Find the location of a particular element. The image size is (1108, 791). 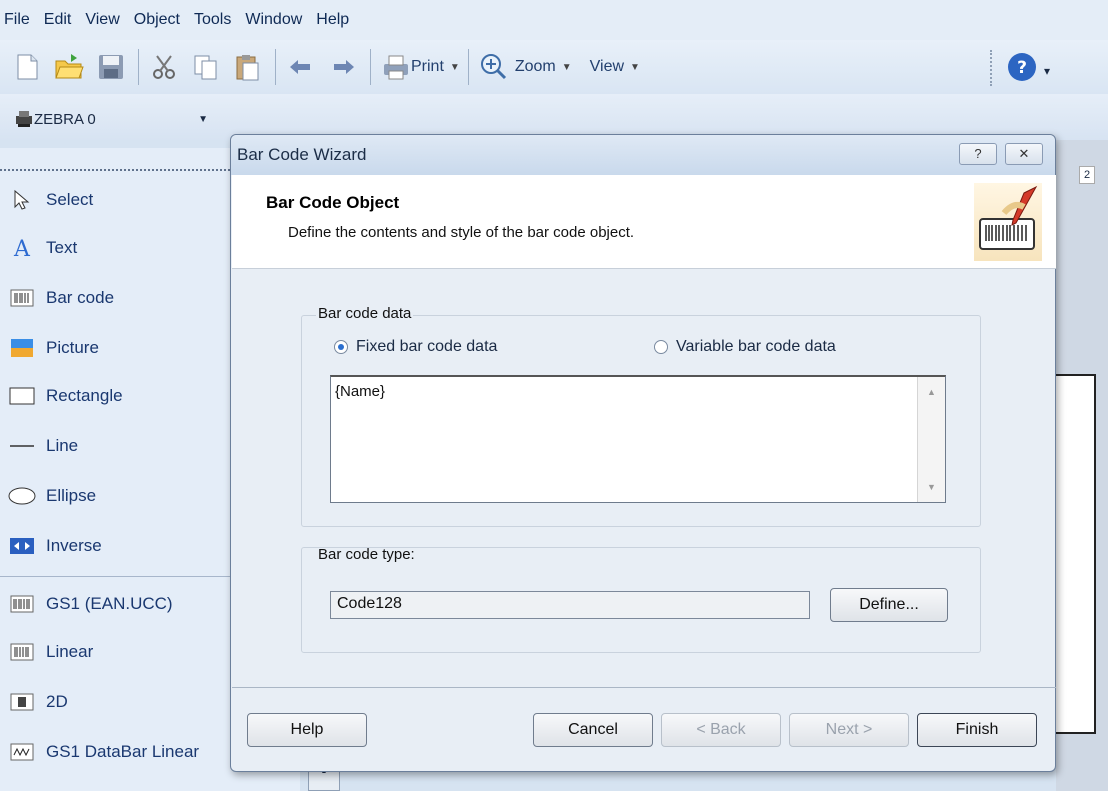

context-help-button: ? is located at coordinates (978, 154).